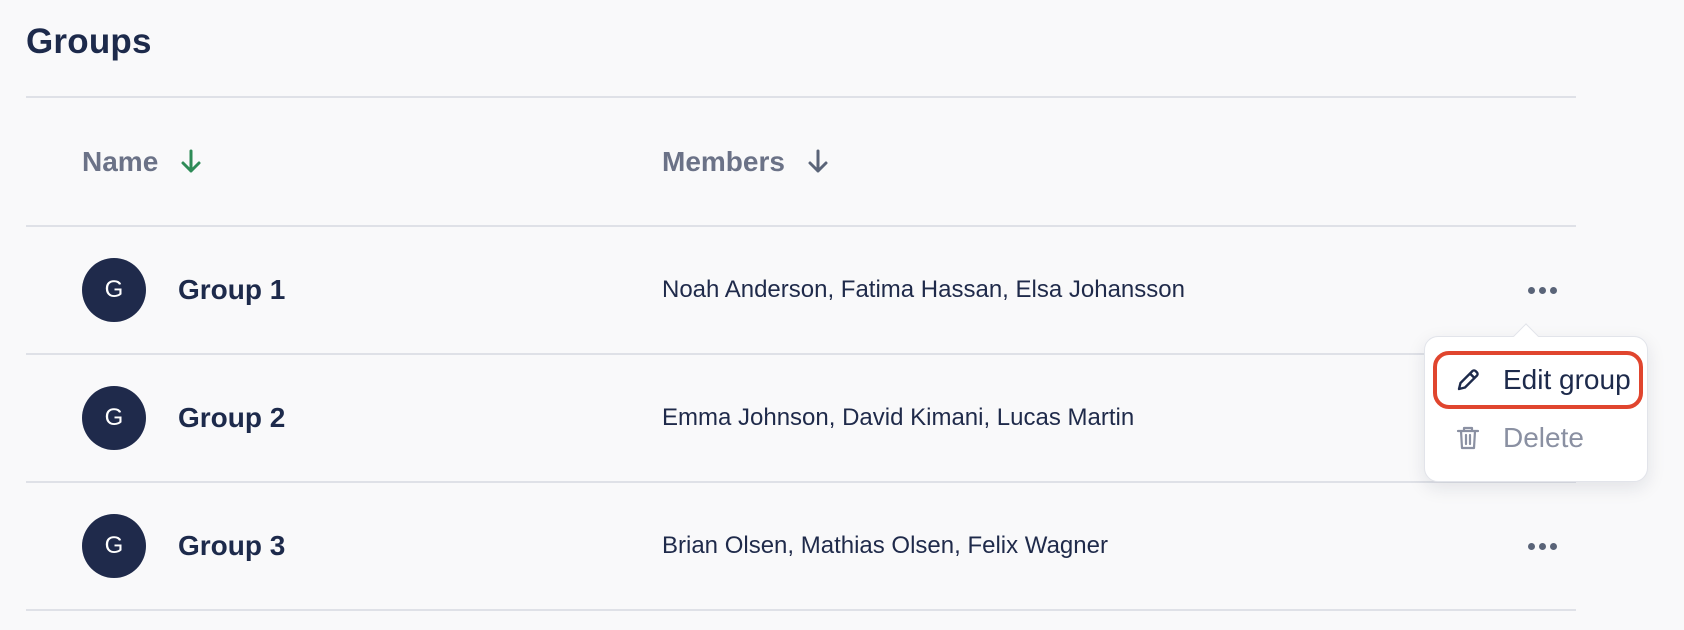  Describe the element at coordinates (89, 41) in the screenshot. I see `page-title: Groups` at that location.